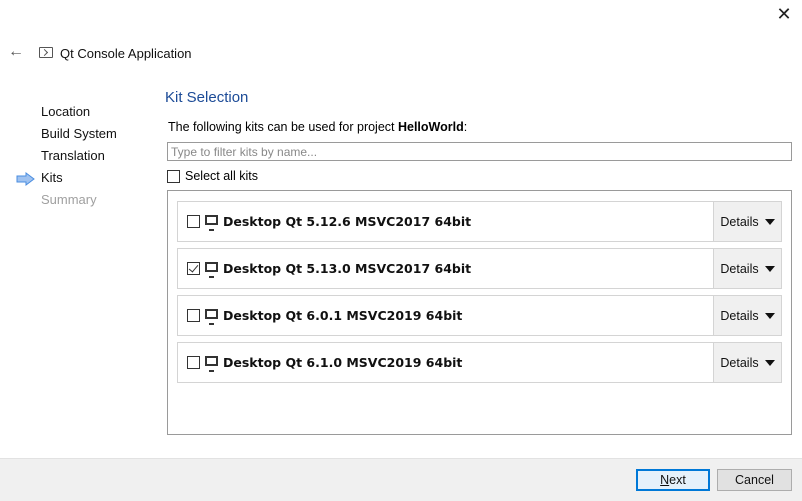  Describe the element at coordinates (52, 177) in the screenshot. I see `step-label: Kits` at that location.